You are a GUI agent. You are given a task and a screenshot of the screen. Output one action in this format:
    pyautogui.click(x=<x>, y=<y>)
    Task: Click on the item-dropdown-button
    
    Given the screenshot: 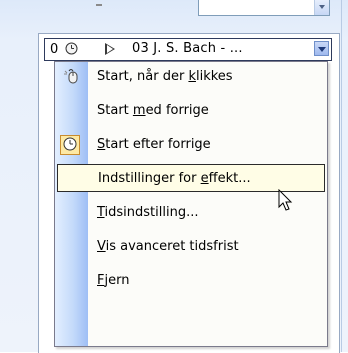 What is the action you would take?
    pyautogui.click(x=321, y=48)
    